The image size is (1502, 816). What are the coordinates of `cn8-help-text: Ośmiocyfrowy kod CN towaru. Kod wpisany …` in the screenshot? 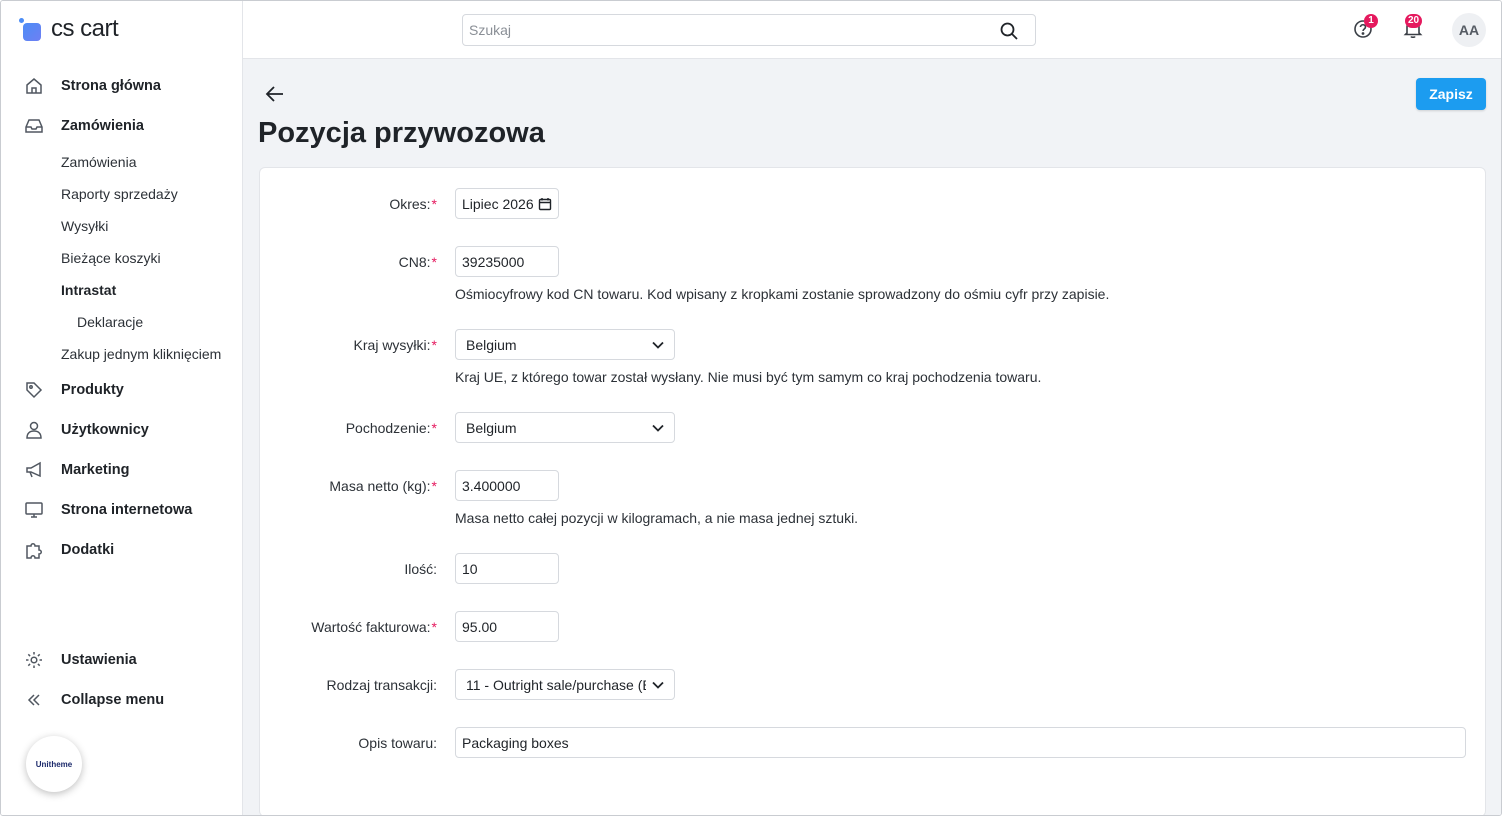 It's located at (782, 294).